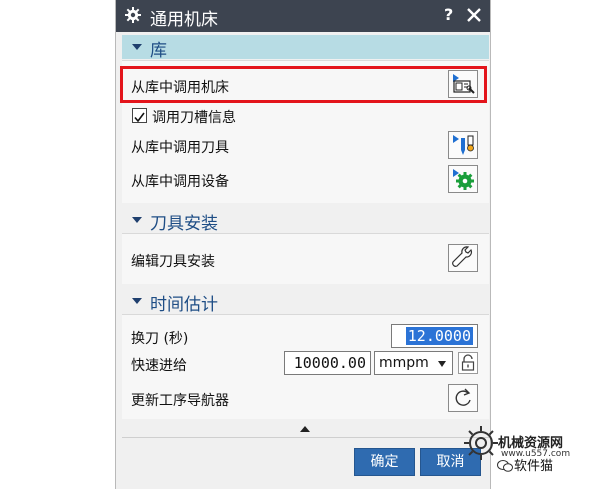 This screenshot has height=489, width=601. I want to click on gear-logo-icon, so click(481, 443).